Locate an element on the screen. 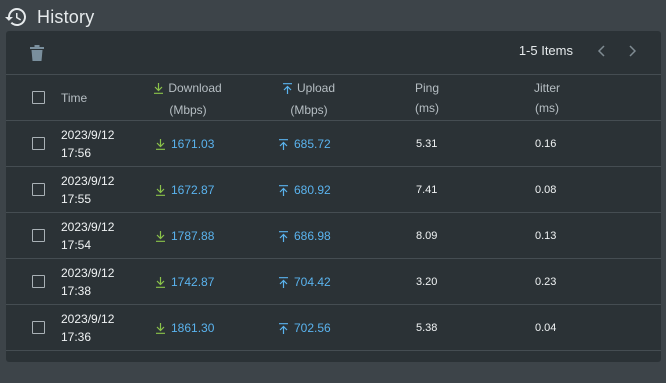  table-row: 2023/9/12 17:36 1861.30 702.56 5.38 0.04 is located at coordinates (333, 328).